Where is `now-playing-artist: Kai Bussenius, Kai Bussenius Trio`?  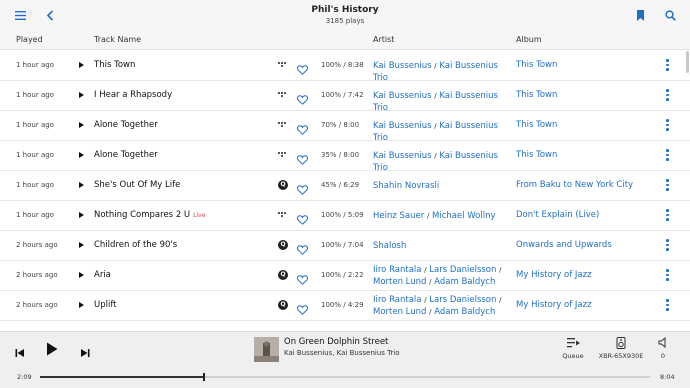 now-playing-artist: Kai Bussenius, Kai Bussenius Trio is located at coordinates (342, 353).